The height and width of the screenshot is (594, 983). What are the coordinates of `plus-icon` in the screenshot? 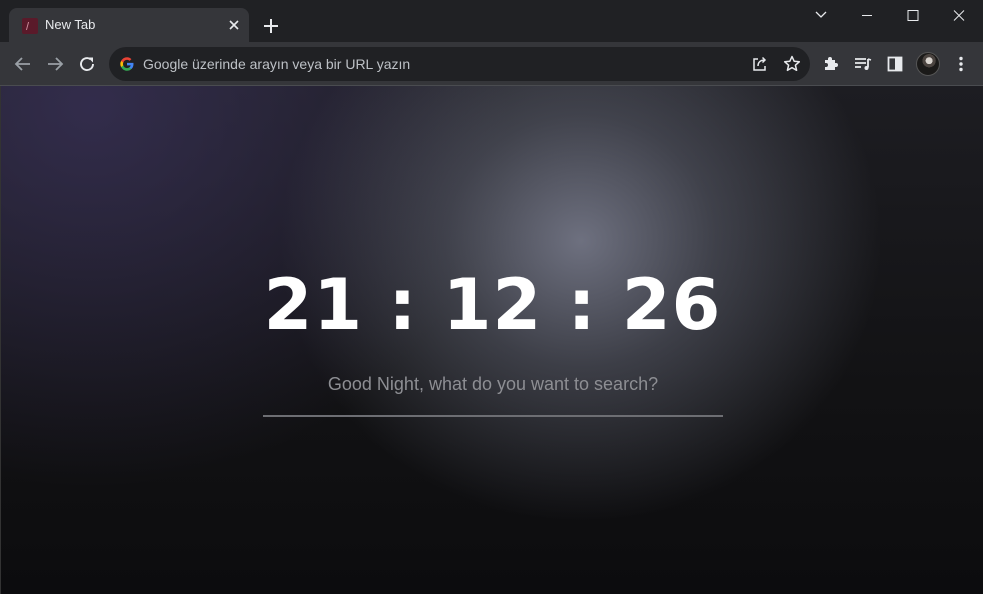 It's located at (271, 26).